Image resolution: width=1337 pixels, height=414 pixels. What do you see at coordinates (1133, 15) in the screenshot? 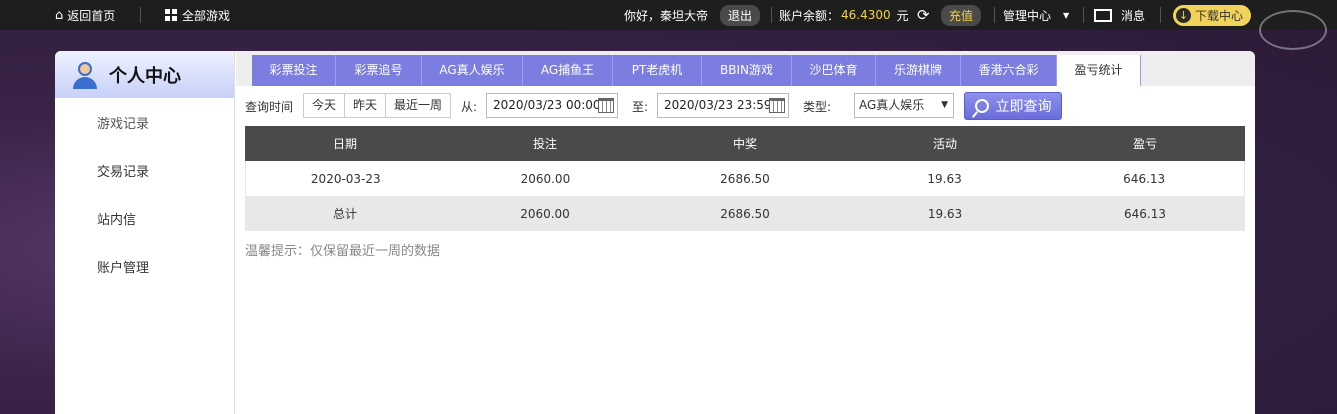
I see `messages-label: 消息` at bounding box center [1133, 15].